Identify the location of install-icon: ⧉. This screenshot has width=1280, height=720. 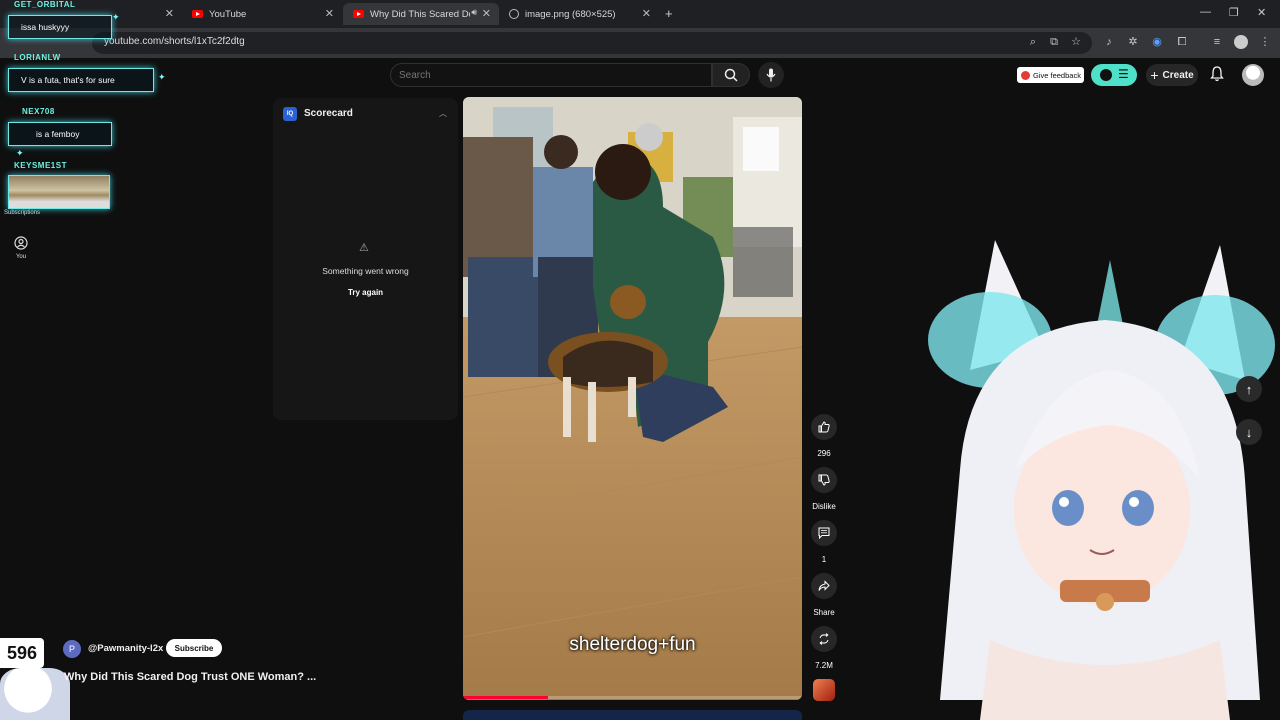
(1054, 42).